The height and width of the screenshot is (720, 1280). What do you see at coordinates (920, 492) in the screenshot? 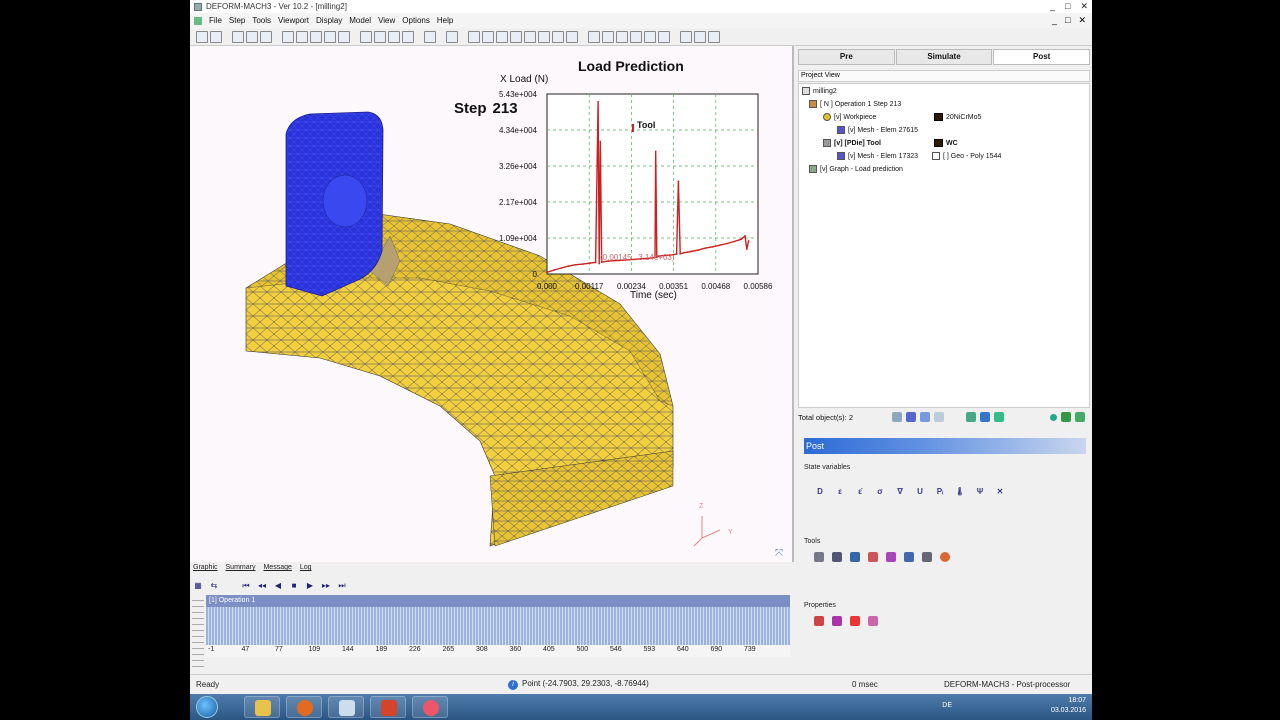
I see `displacement-icon: U` at bounding box center [920, 492].